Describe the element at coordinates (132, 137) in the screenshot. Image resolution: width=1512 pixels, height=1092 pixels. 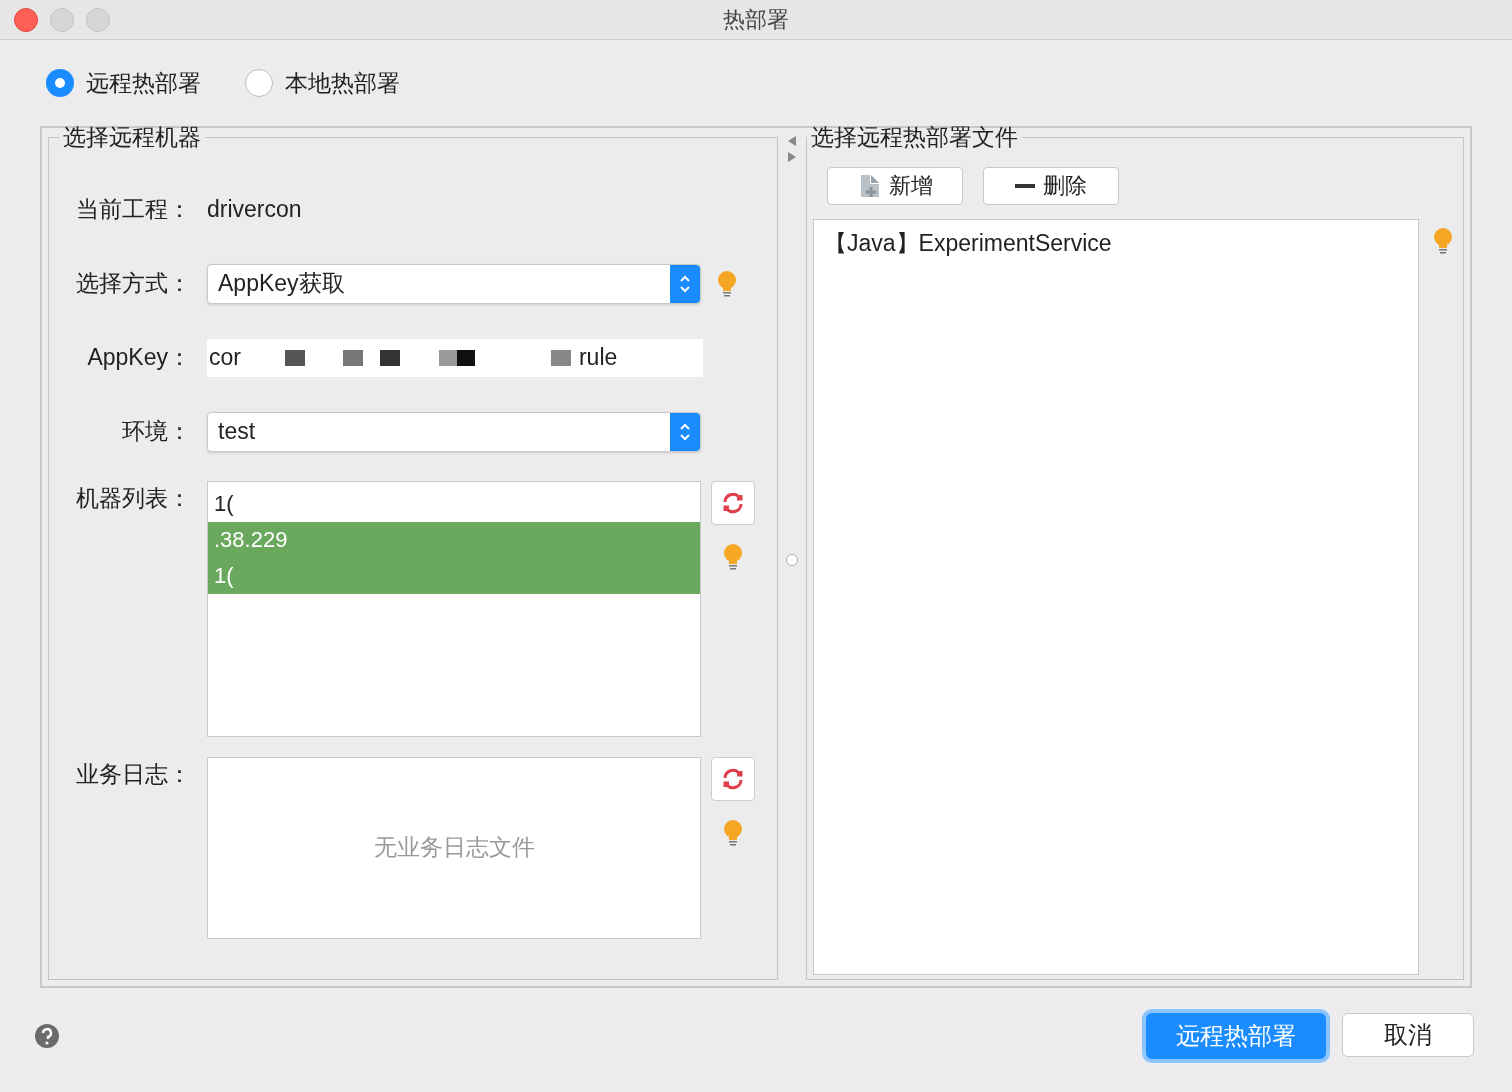
I see `panel-title: 选择远程机器` at that location.